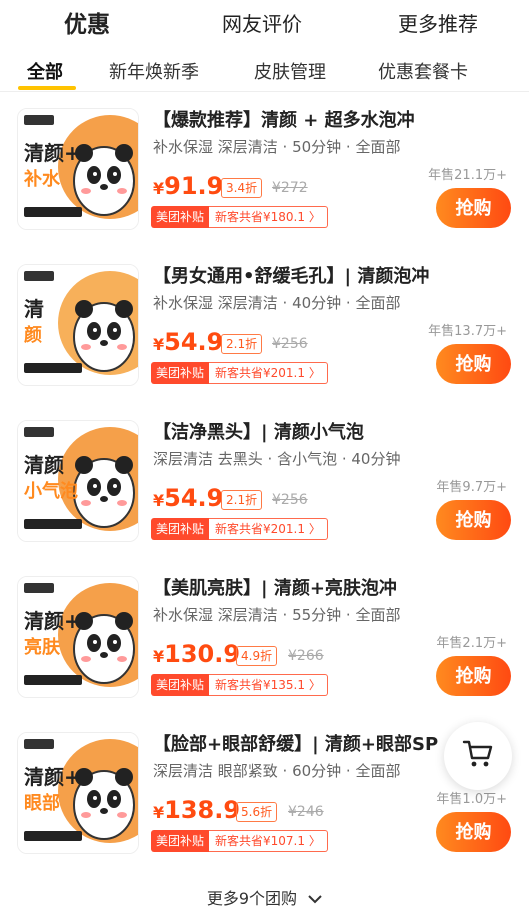 The image size is (529, 914). Describe the element at coordinates (290, 188) in the screenshot. I see `original-price: ¥272` at that location.